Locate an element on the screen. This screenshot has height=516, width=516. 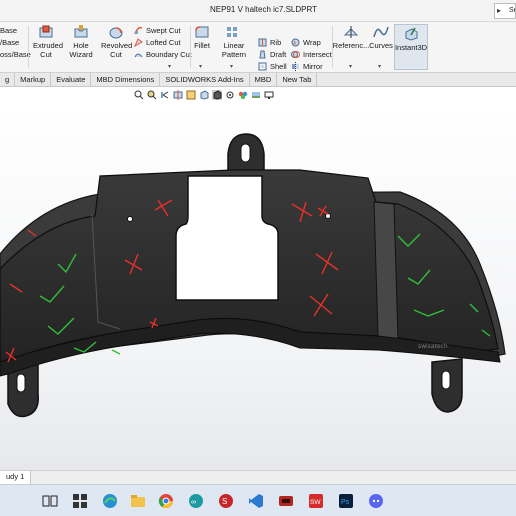
dynamic-annotation-icon is located at coordinates (191, 95).